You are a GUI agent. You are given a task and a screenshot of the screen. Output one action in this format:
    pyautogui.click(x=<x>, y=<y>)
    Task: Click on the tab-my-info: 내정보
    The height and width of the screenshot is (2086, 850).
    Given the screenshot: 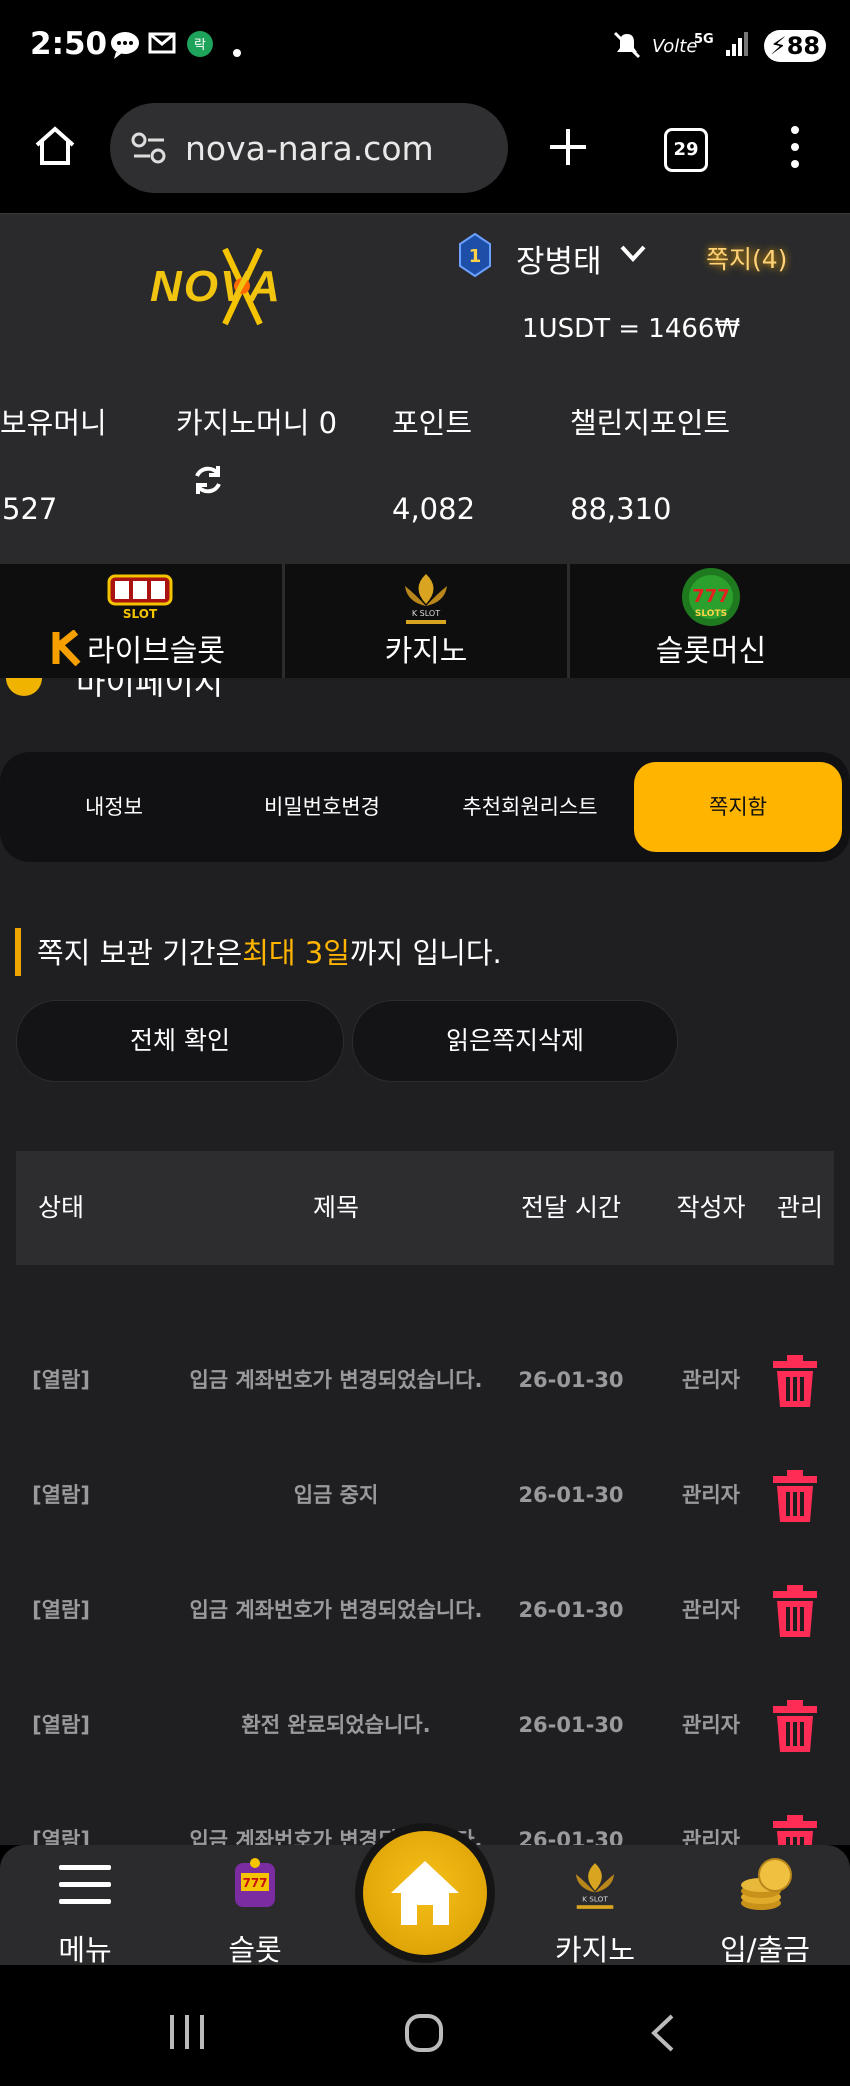 What is the action you would take?
    pyautogui.click(x=114, y=807)
    